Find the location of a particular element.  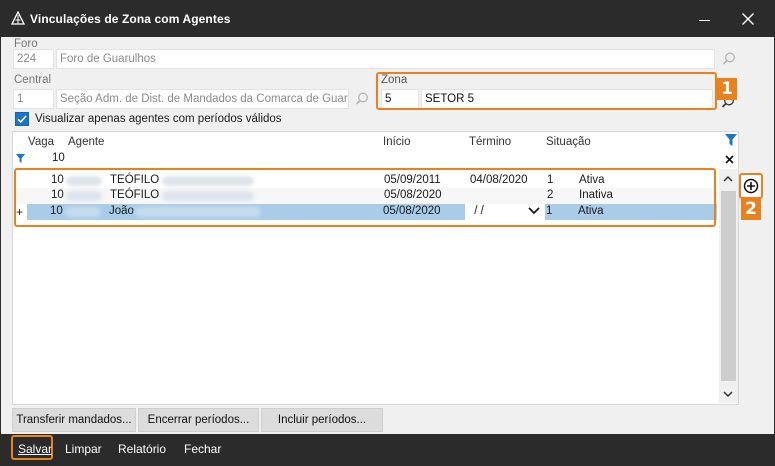

grid-scrollbar is located at coordinates (728, 286).